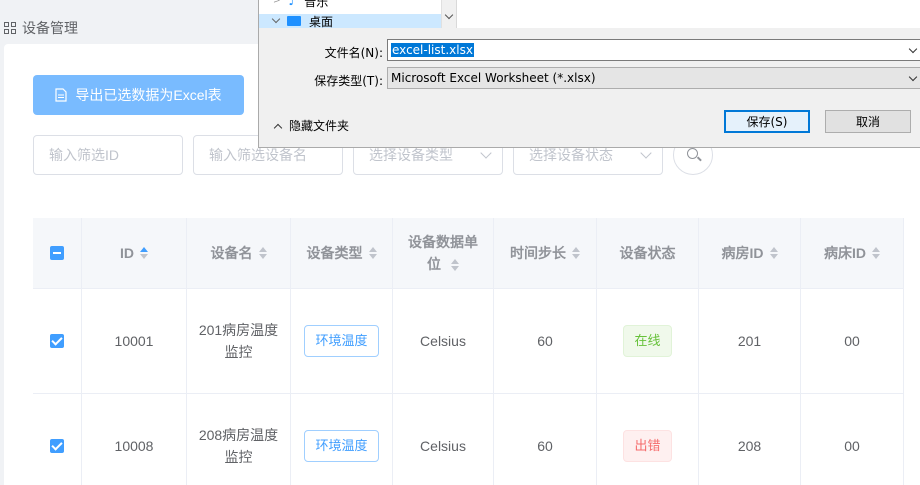 This screenshot has width=920, height=485. I want to click on search-icon-handle, so click(699, 159).